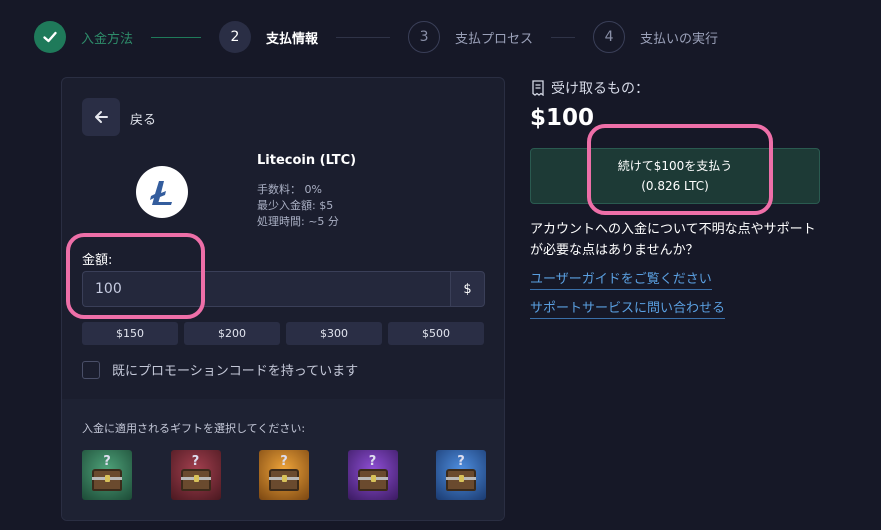  What do you see at coordinates (562, 118) in the screenshot?
I see `receive-amount: $100` at bounding box center [562, 118].